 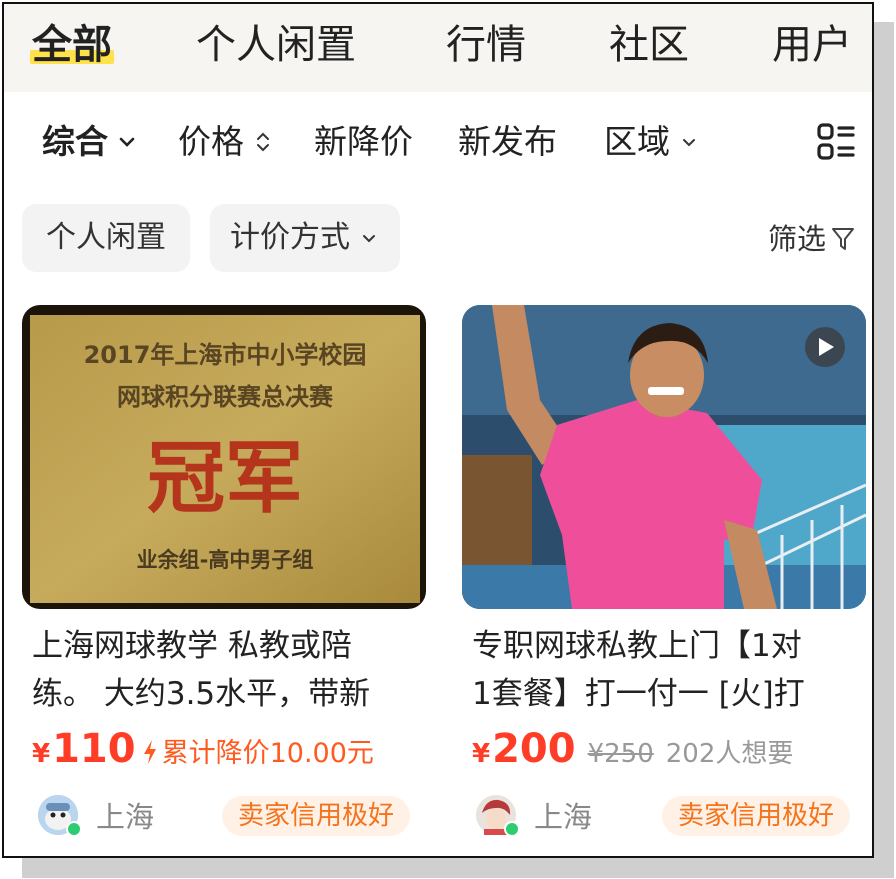 I want to click on item-price-row: ¥ 110 累计降价10.00元, so click(x=203, y=752).